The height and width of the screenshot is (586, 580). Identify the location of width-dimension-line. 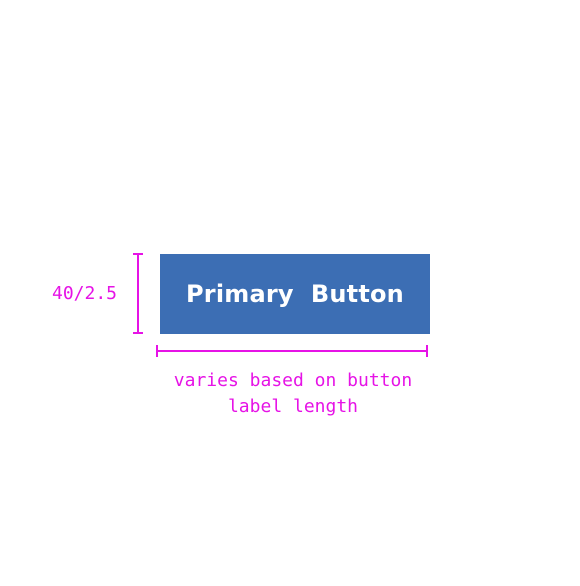
(292, 351).